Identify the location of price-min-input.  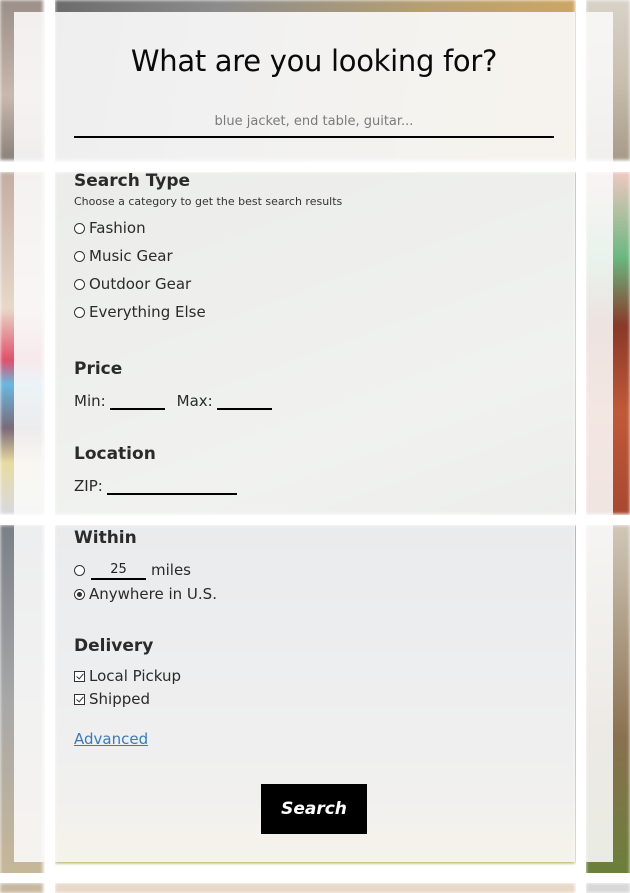
(137, 400).